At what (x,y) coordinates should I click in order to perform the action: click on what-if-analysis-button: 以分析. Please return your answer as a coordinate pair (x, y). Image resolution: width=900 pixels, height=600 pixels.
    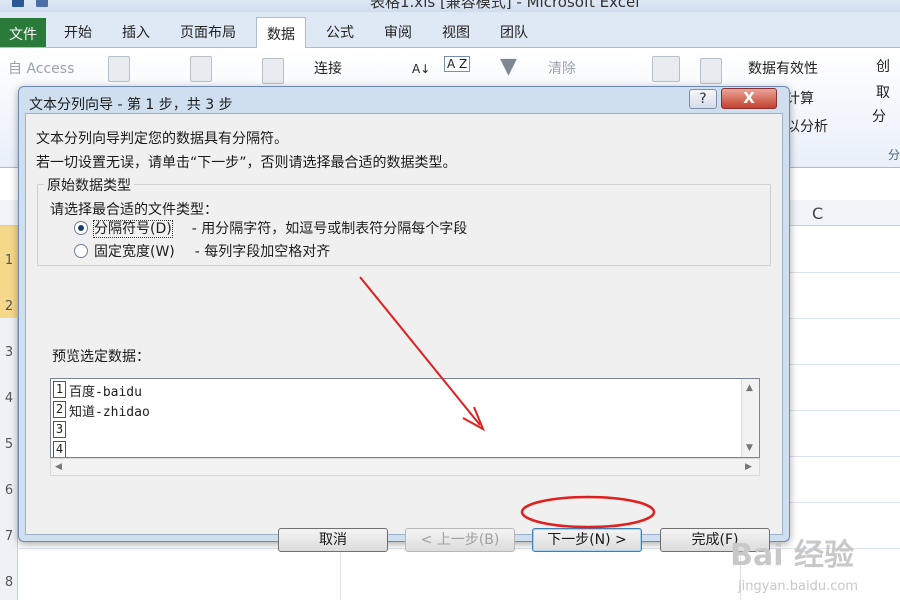
    Looking at the image, I should click on (807, 126).